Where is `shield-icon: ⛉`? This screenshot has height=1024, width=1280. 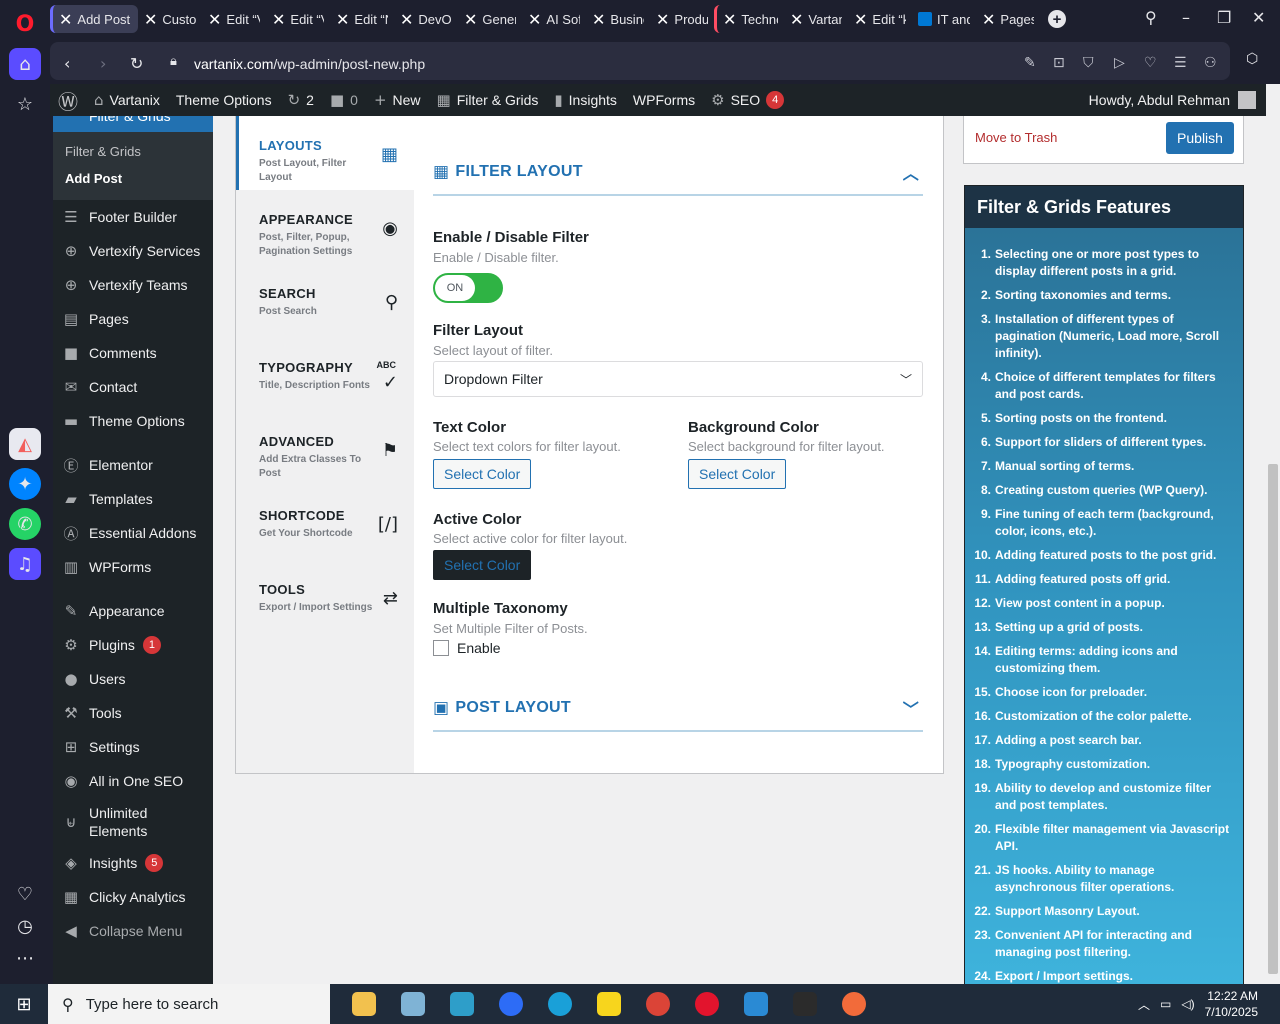
shield-icon: ⛉ is located at coordinates (1088, 63).